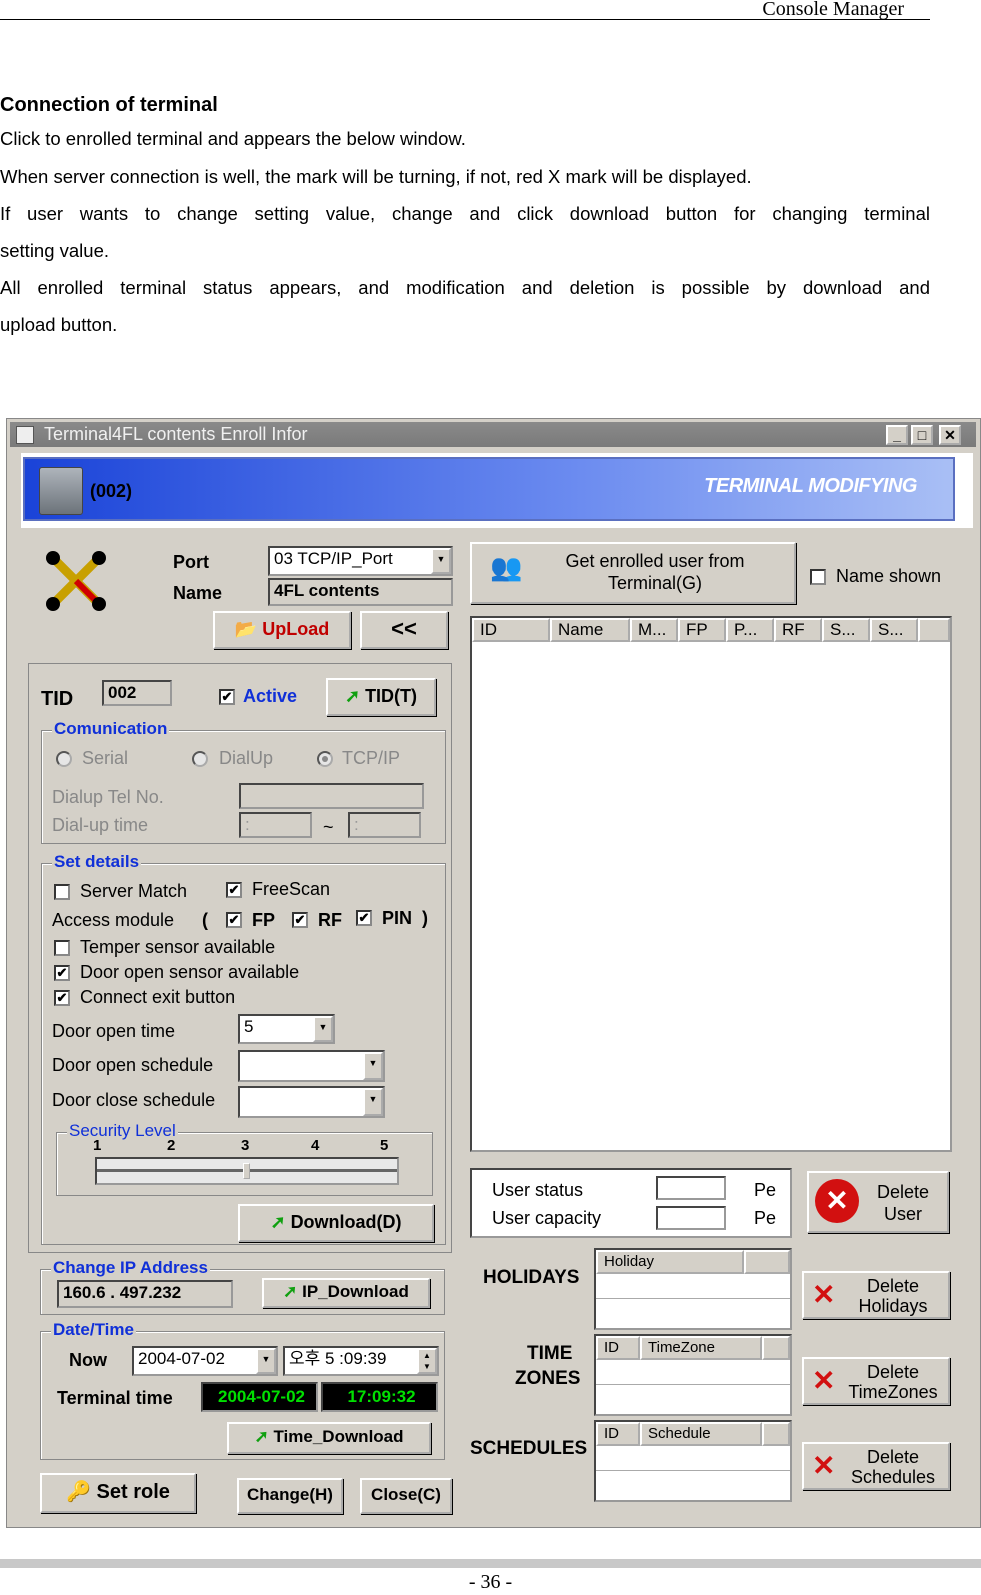  I want to click on date-value: 2004-07-02, so click(181, 1358).